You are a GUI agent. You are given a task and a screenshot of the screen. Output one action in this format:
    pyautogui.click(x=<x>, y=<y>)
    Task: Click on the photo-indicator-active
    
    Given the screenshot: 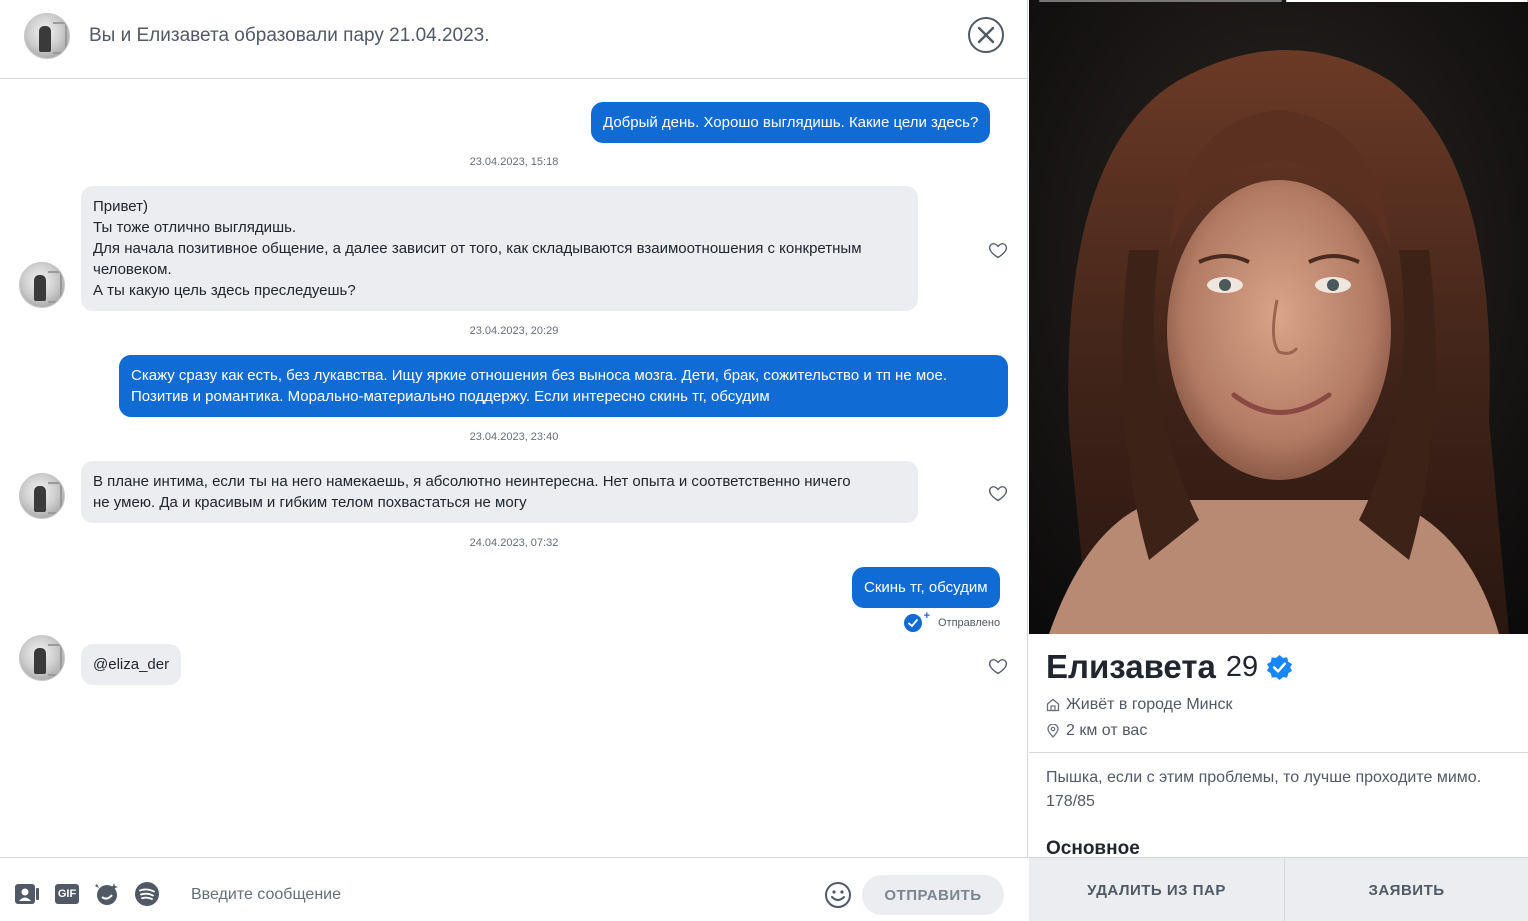 What is the action you would take?
    pyautogui.click(x=1406, y=1)
    